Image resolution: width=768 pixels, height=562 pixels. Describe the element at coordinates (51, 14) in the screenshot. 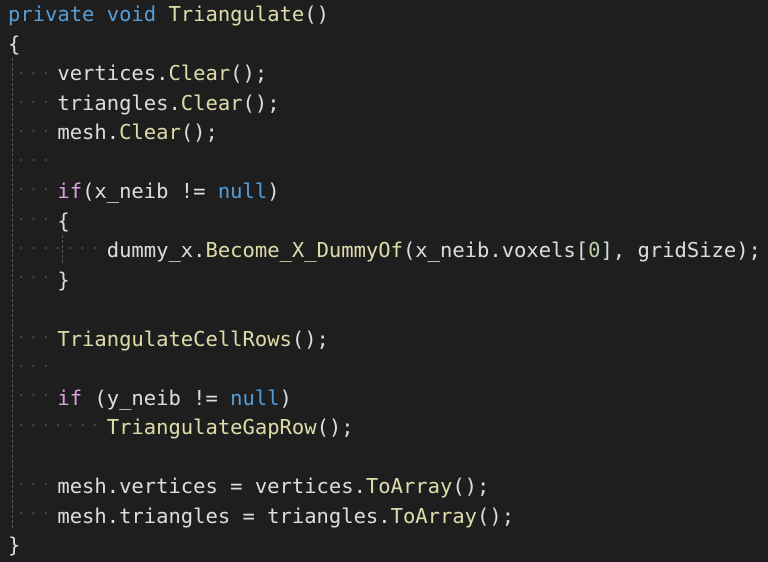

I see `code-token: private` at that location.